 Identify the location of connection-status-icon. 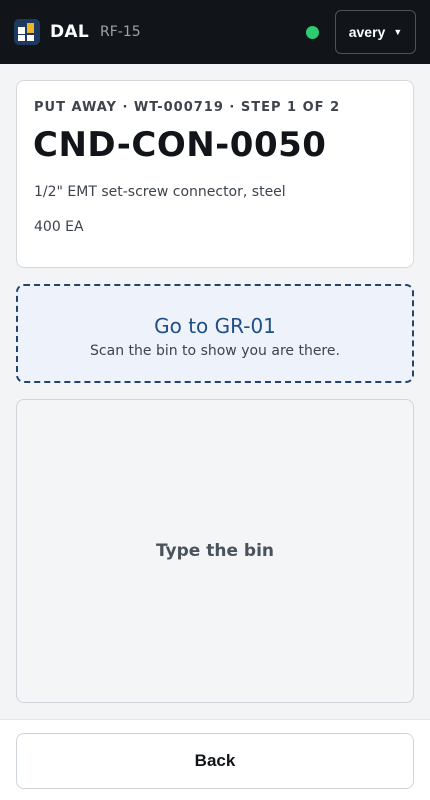
(312, 32).